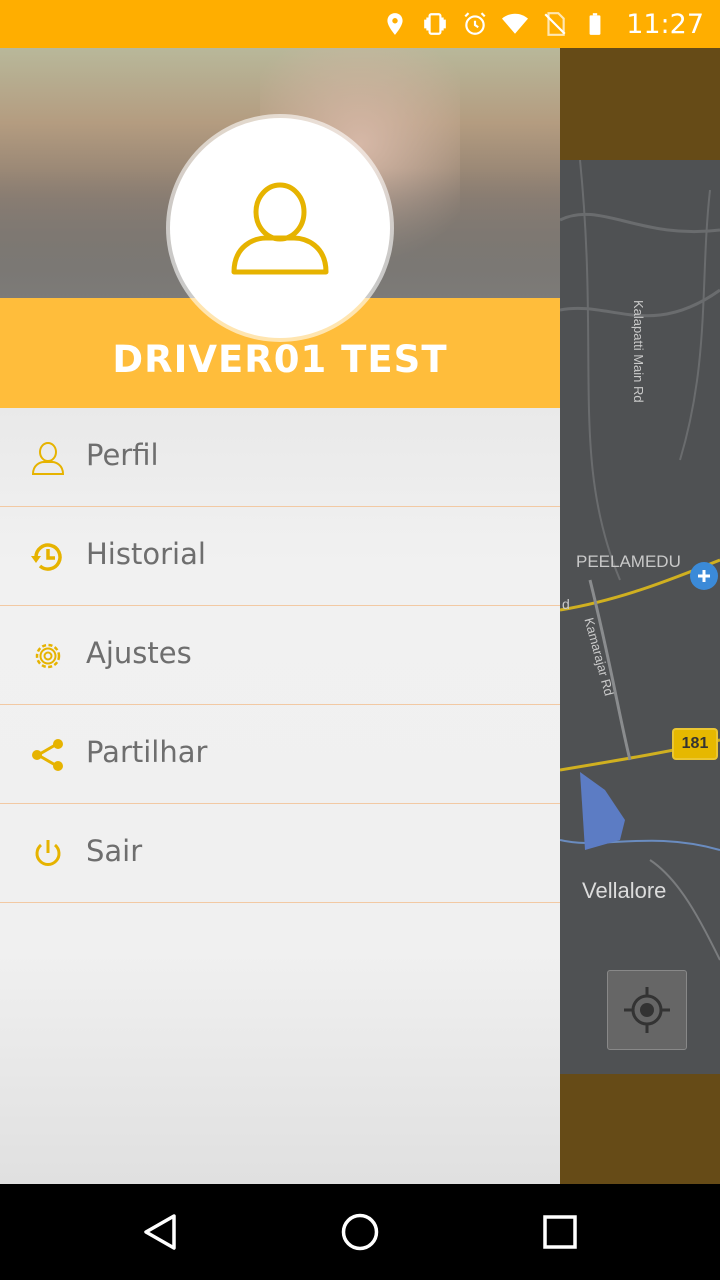 This screenshot has width=720, height=1280. Describe the element at coordinates (46, 557) in the screenshot. I see `history-icon` at that location.